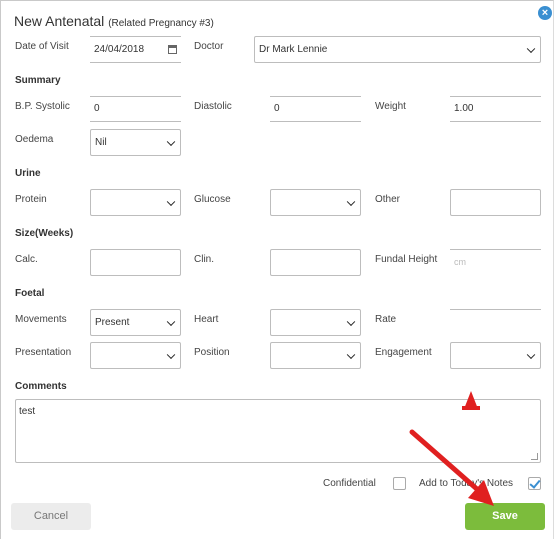  I want to click on oedema-value: Nil, so click(101, 142).